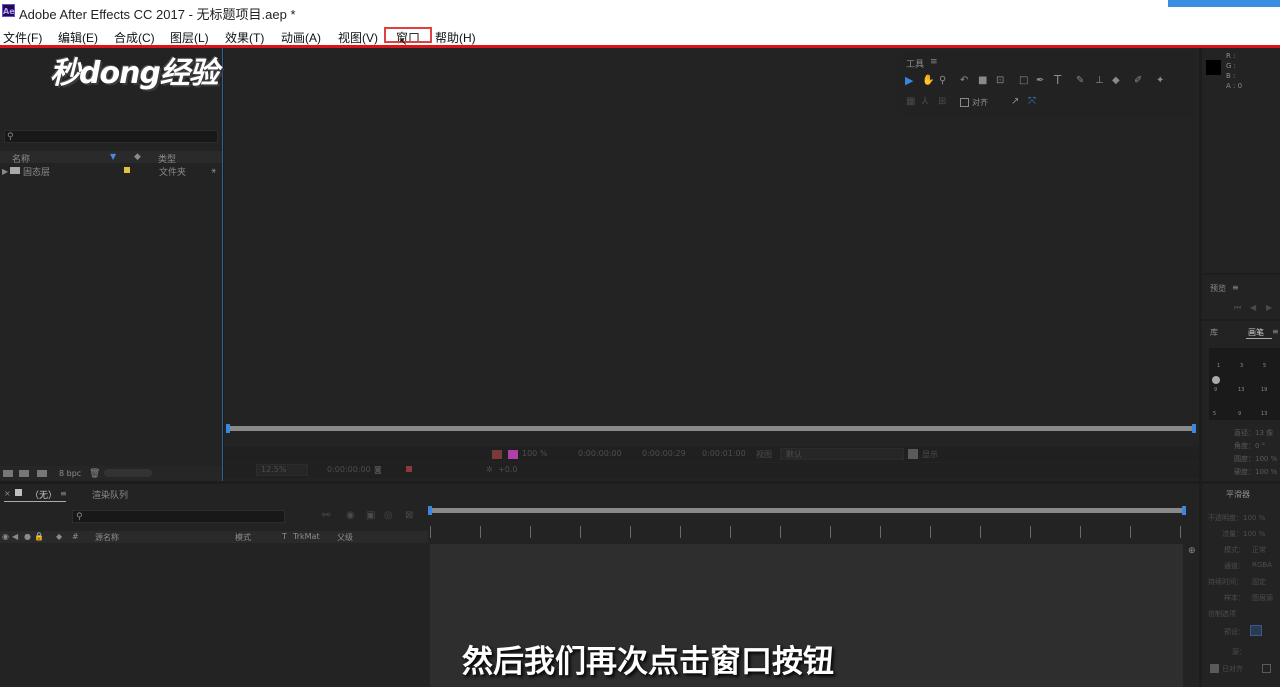 The height and width of the screenshot is (687, 1280). Describe the element at coordinates (134, 37) in the screenshot. I see `menu-composition: 合成(C)` at that location.